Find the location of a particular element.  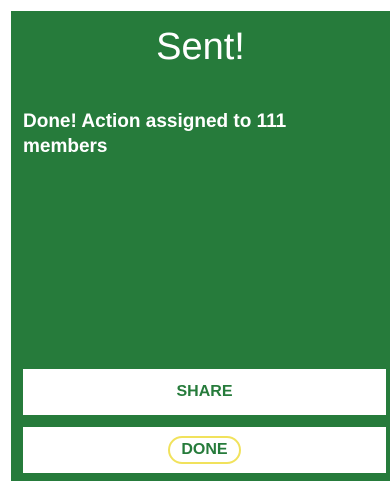

done-highlight-ring: DONE is located at coordinates (204, 450).